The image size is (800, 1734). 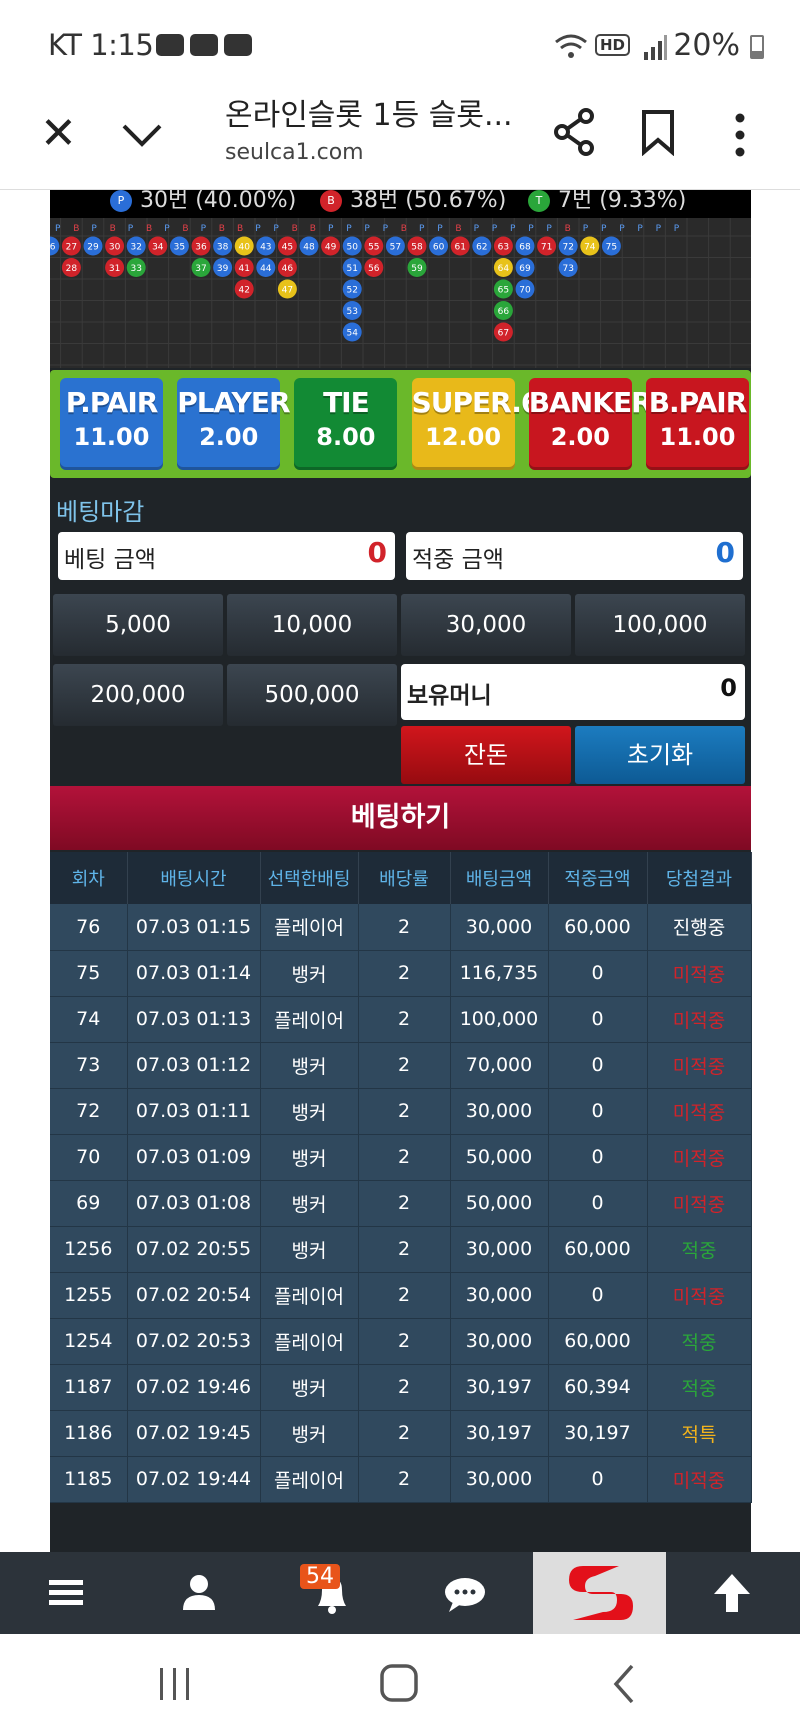 What do you see at coordinates (590, 424) in the screenshot?
I see `bet-option-banker: BANKER 2.00` at bounding box center [590, 424].